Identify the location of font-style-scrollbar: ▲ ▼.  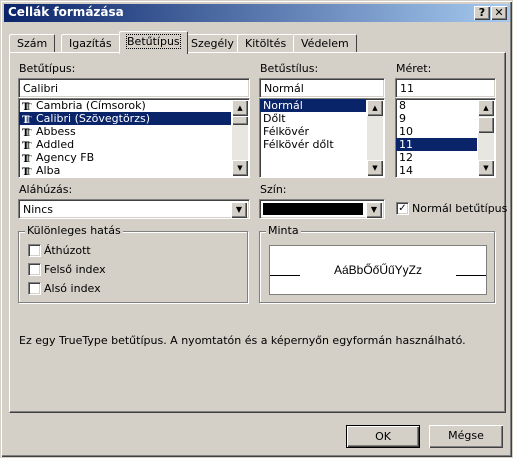
(375, 138).